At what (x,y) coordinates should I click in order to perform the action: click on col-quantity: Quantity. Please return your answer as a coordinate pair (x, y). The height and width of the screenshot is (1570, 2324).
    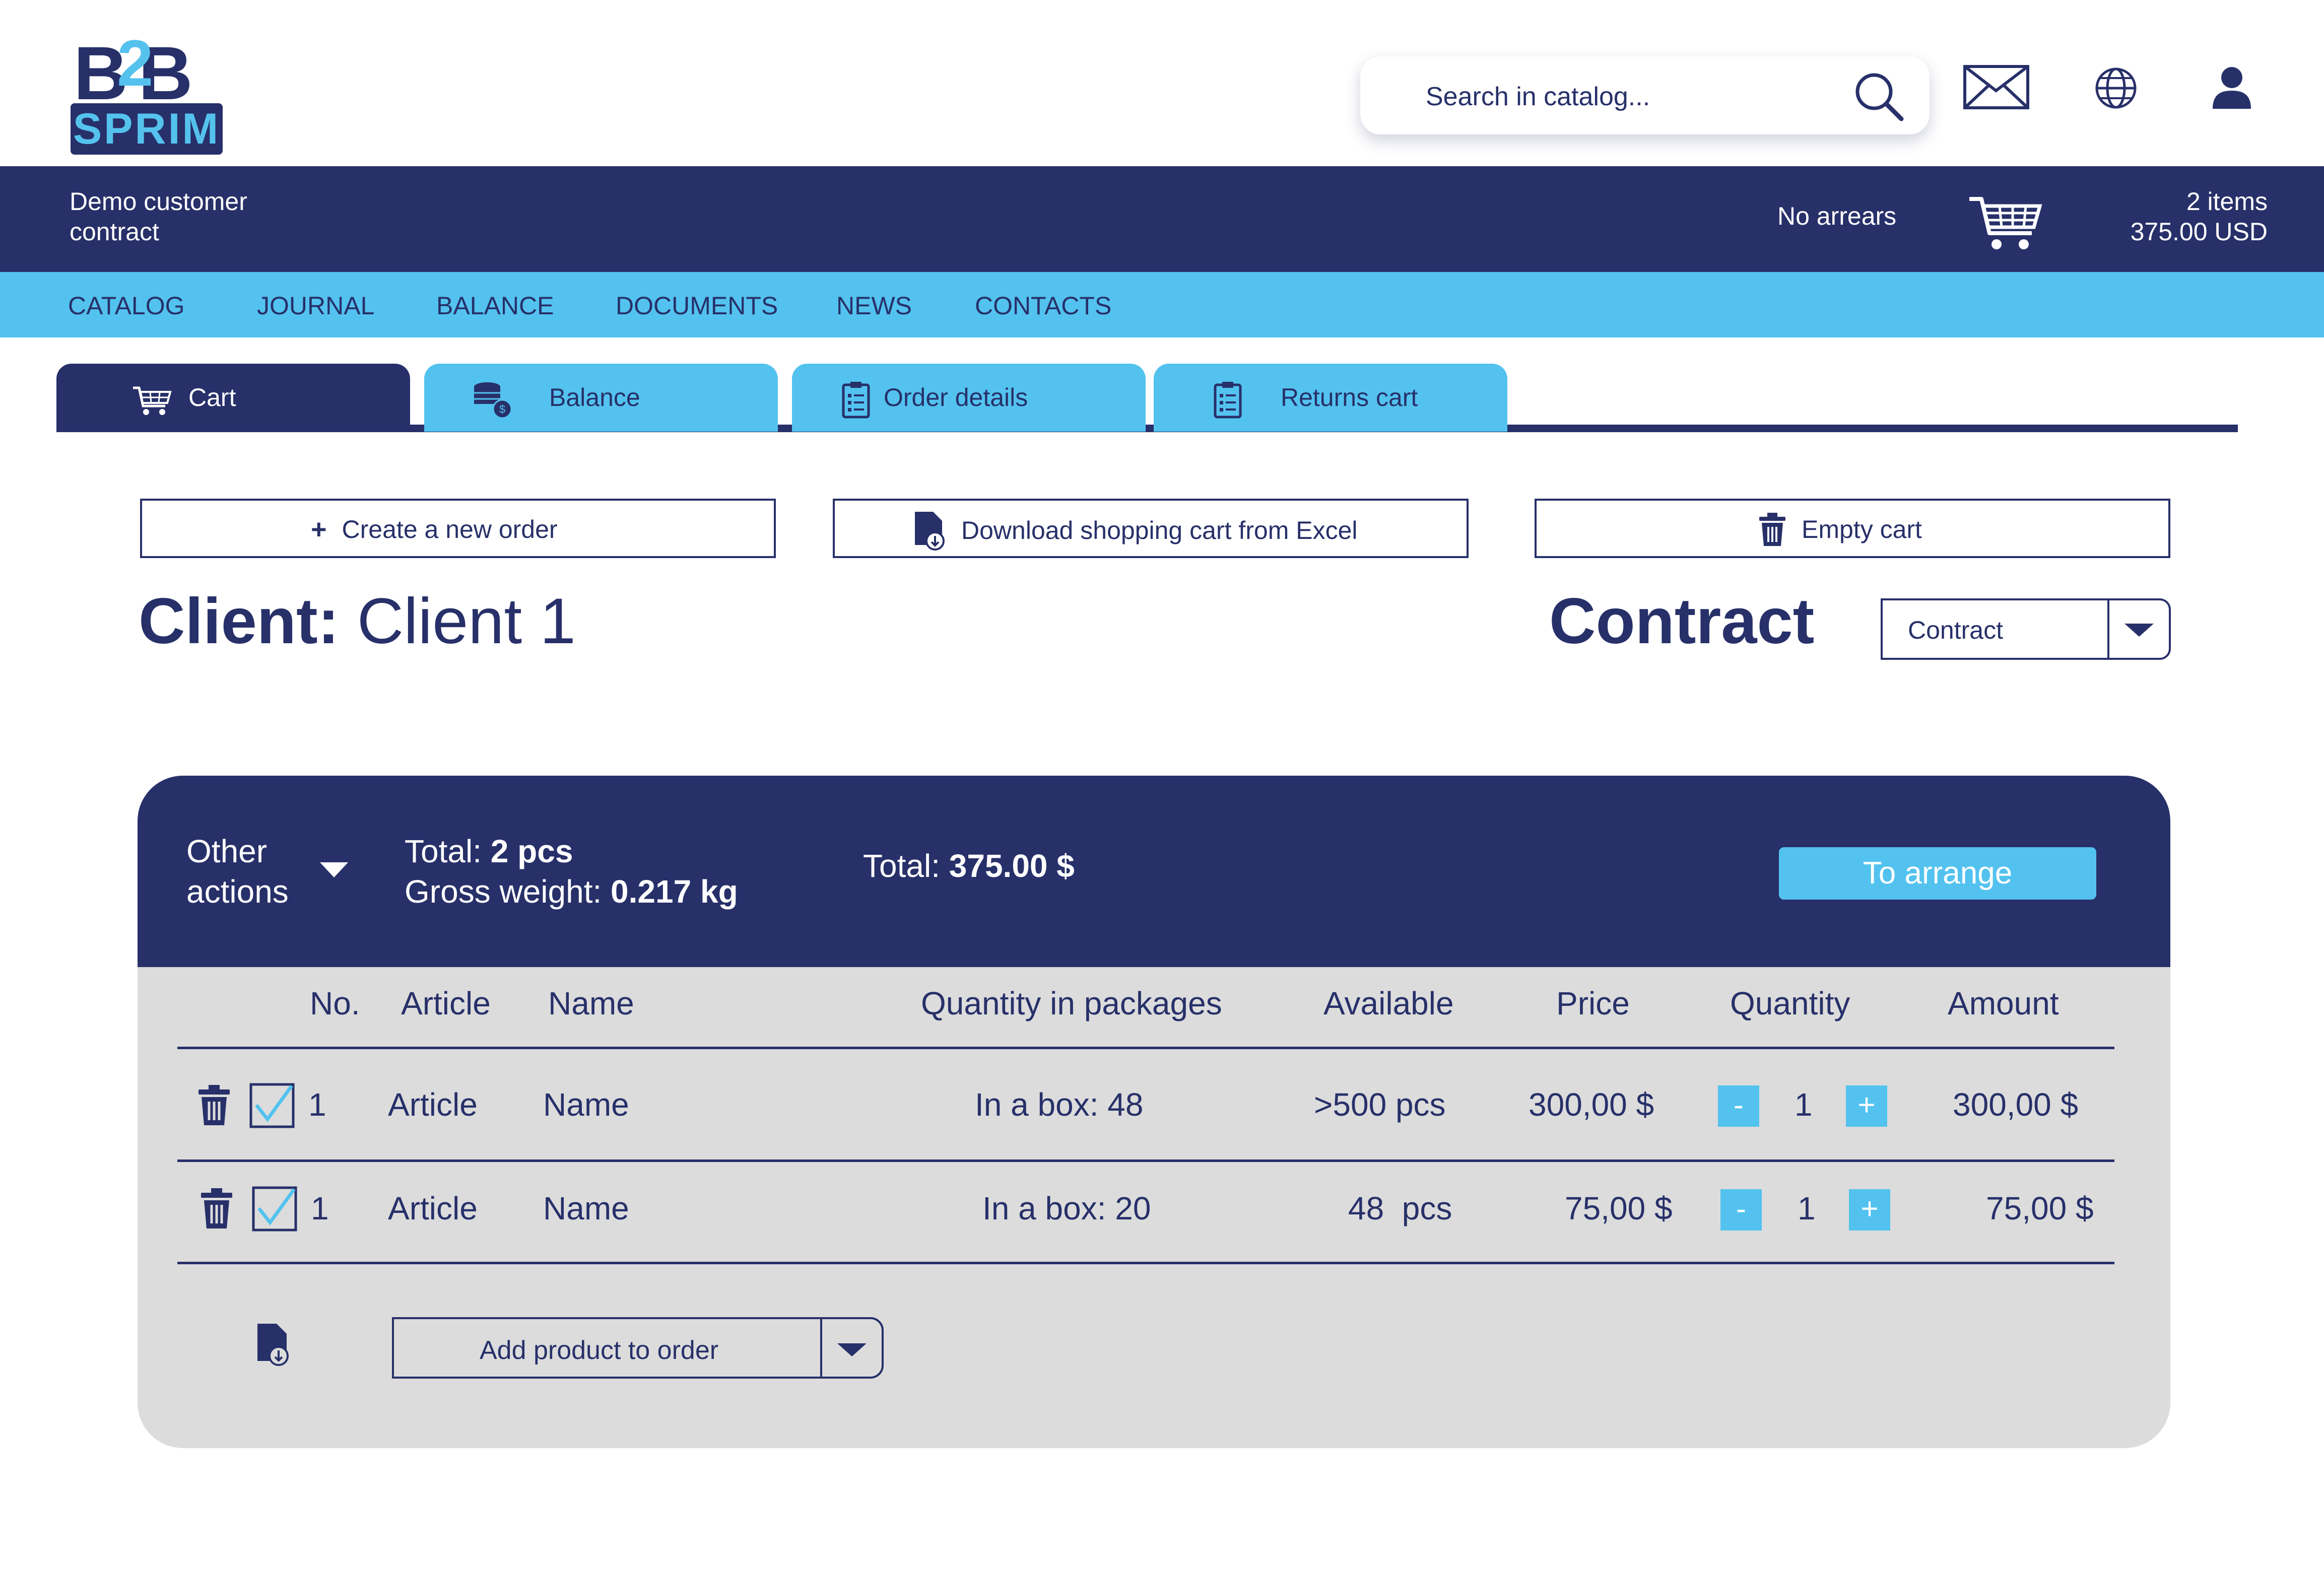
    Looking at the image, I should click on (1790, 1003).